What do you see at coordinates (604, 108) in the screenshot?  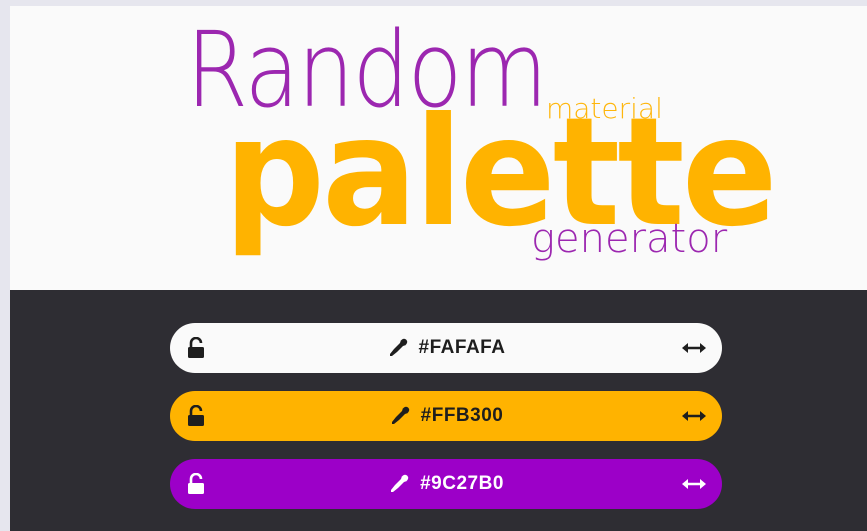 I see `logo-word-material: material` at bounding box center [604, 108].